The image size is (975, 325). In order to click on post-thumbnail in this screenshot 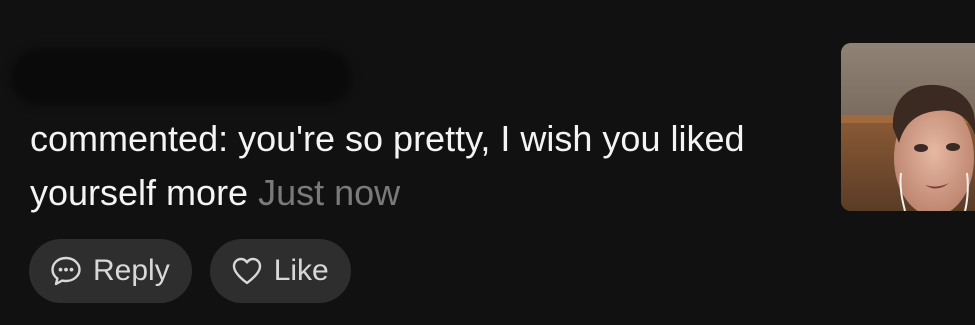, I will do `click(908, 127)`.